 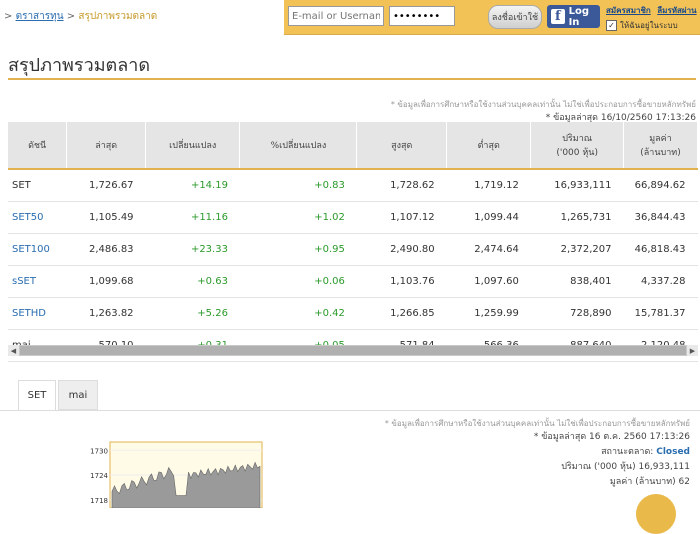 What do you see at coordinates (298, 281) in the screenshot?
I see `cell-pct: +0.06` at bounding box center [298, 281].